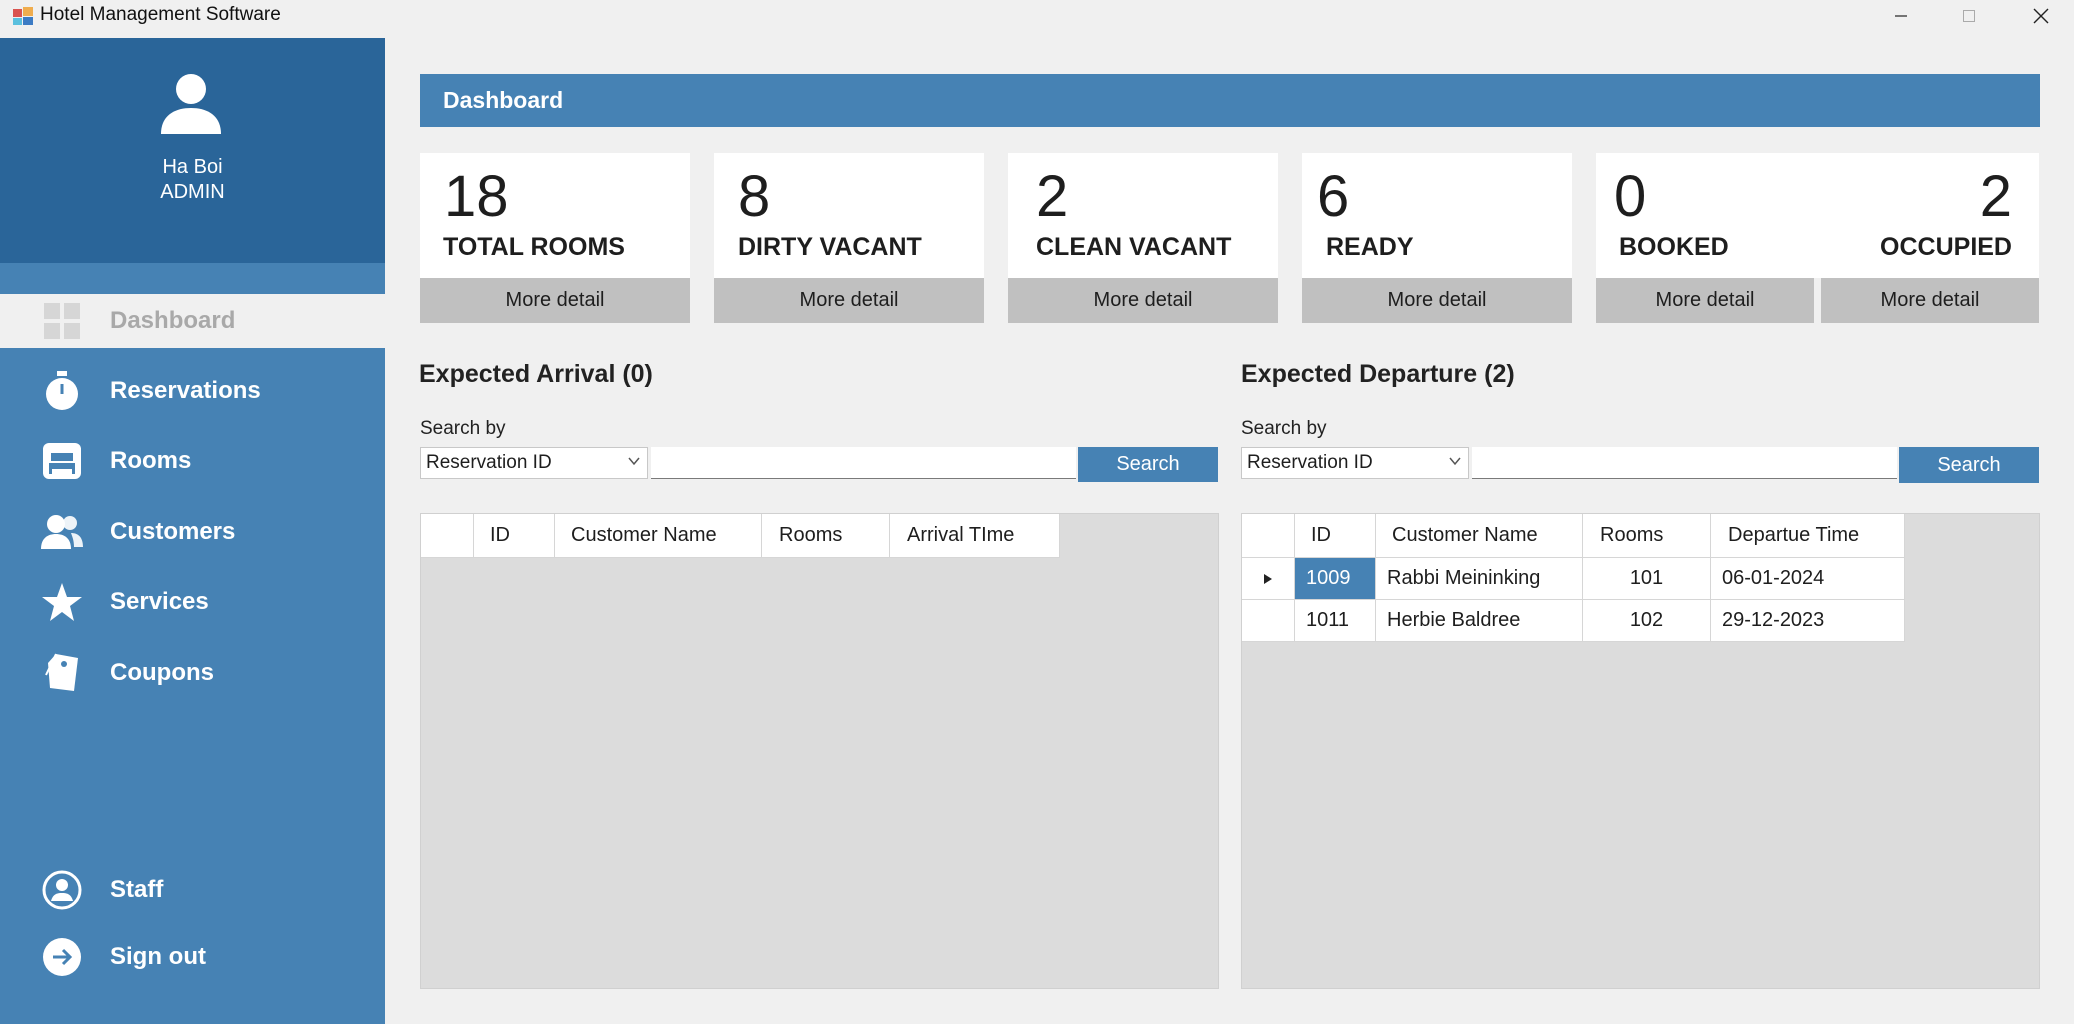 This screenshot has height=1024, width=2074. What do you see at coordinates (191, 104) in the screenshot?
I see `user-icon` at bounding box center [191, 104].